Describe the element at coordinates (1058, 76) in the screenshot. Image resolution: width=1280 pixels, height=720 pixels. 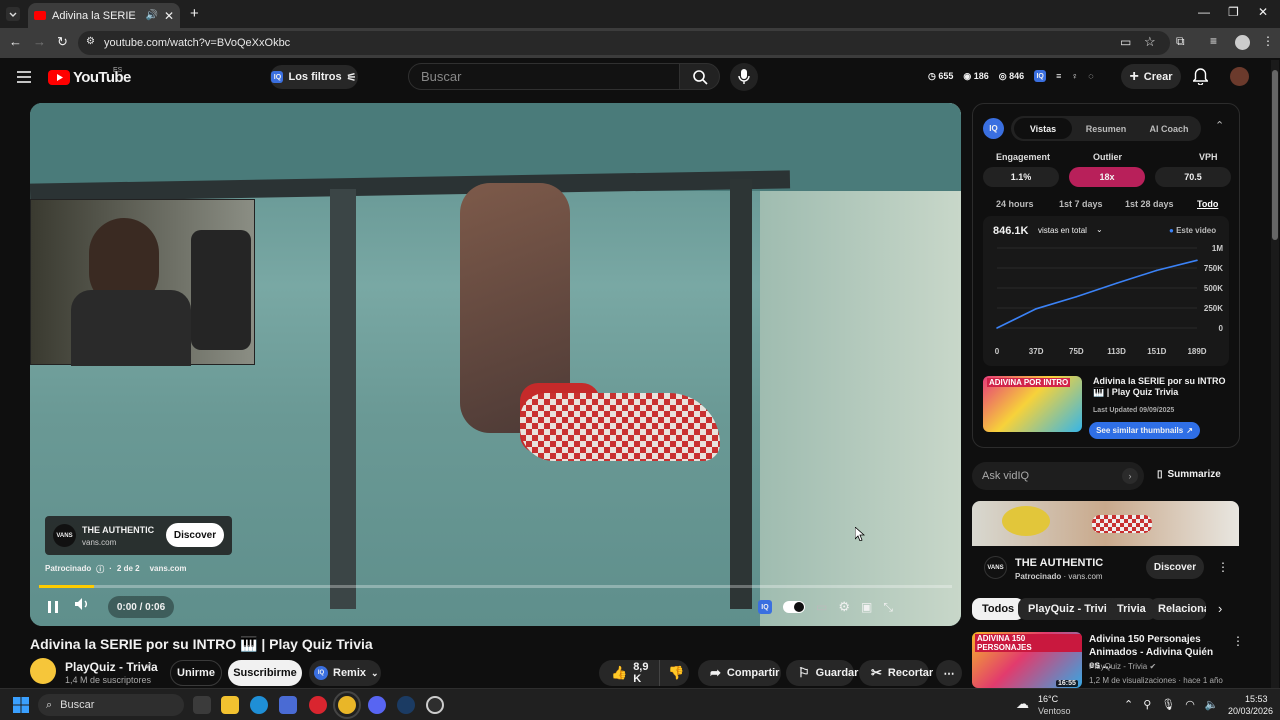
I see `list-icon: ≡` at that location.